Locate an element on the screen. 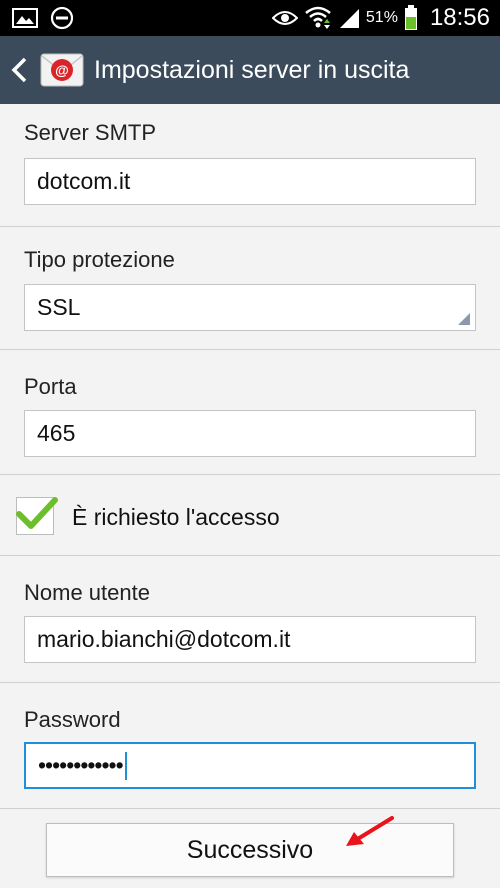 The image size is (500, 888). dropdown-corner-icon is located at coordinates (464, 319).